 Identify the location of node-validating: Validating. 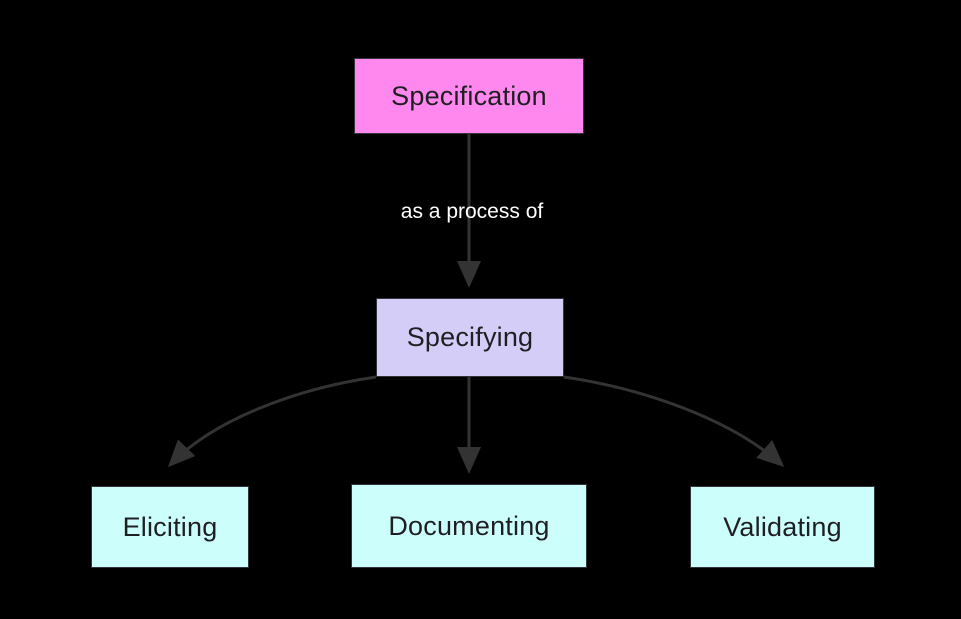
(782, 527).